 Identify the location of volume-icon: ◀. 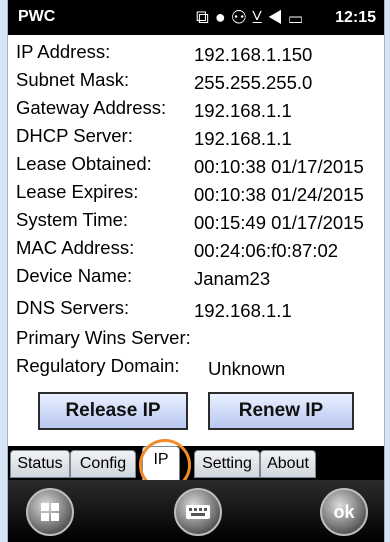
(278, 17).